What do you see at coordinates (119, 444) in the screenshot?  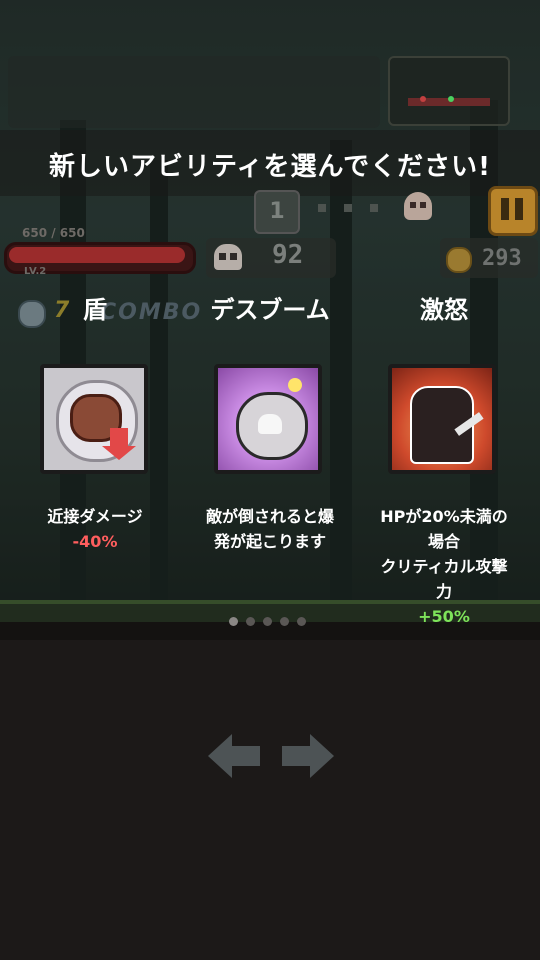 I see `down-arrow-icon` at bounding box center [119, 444].